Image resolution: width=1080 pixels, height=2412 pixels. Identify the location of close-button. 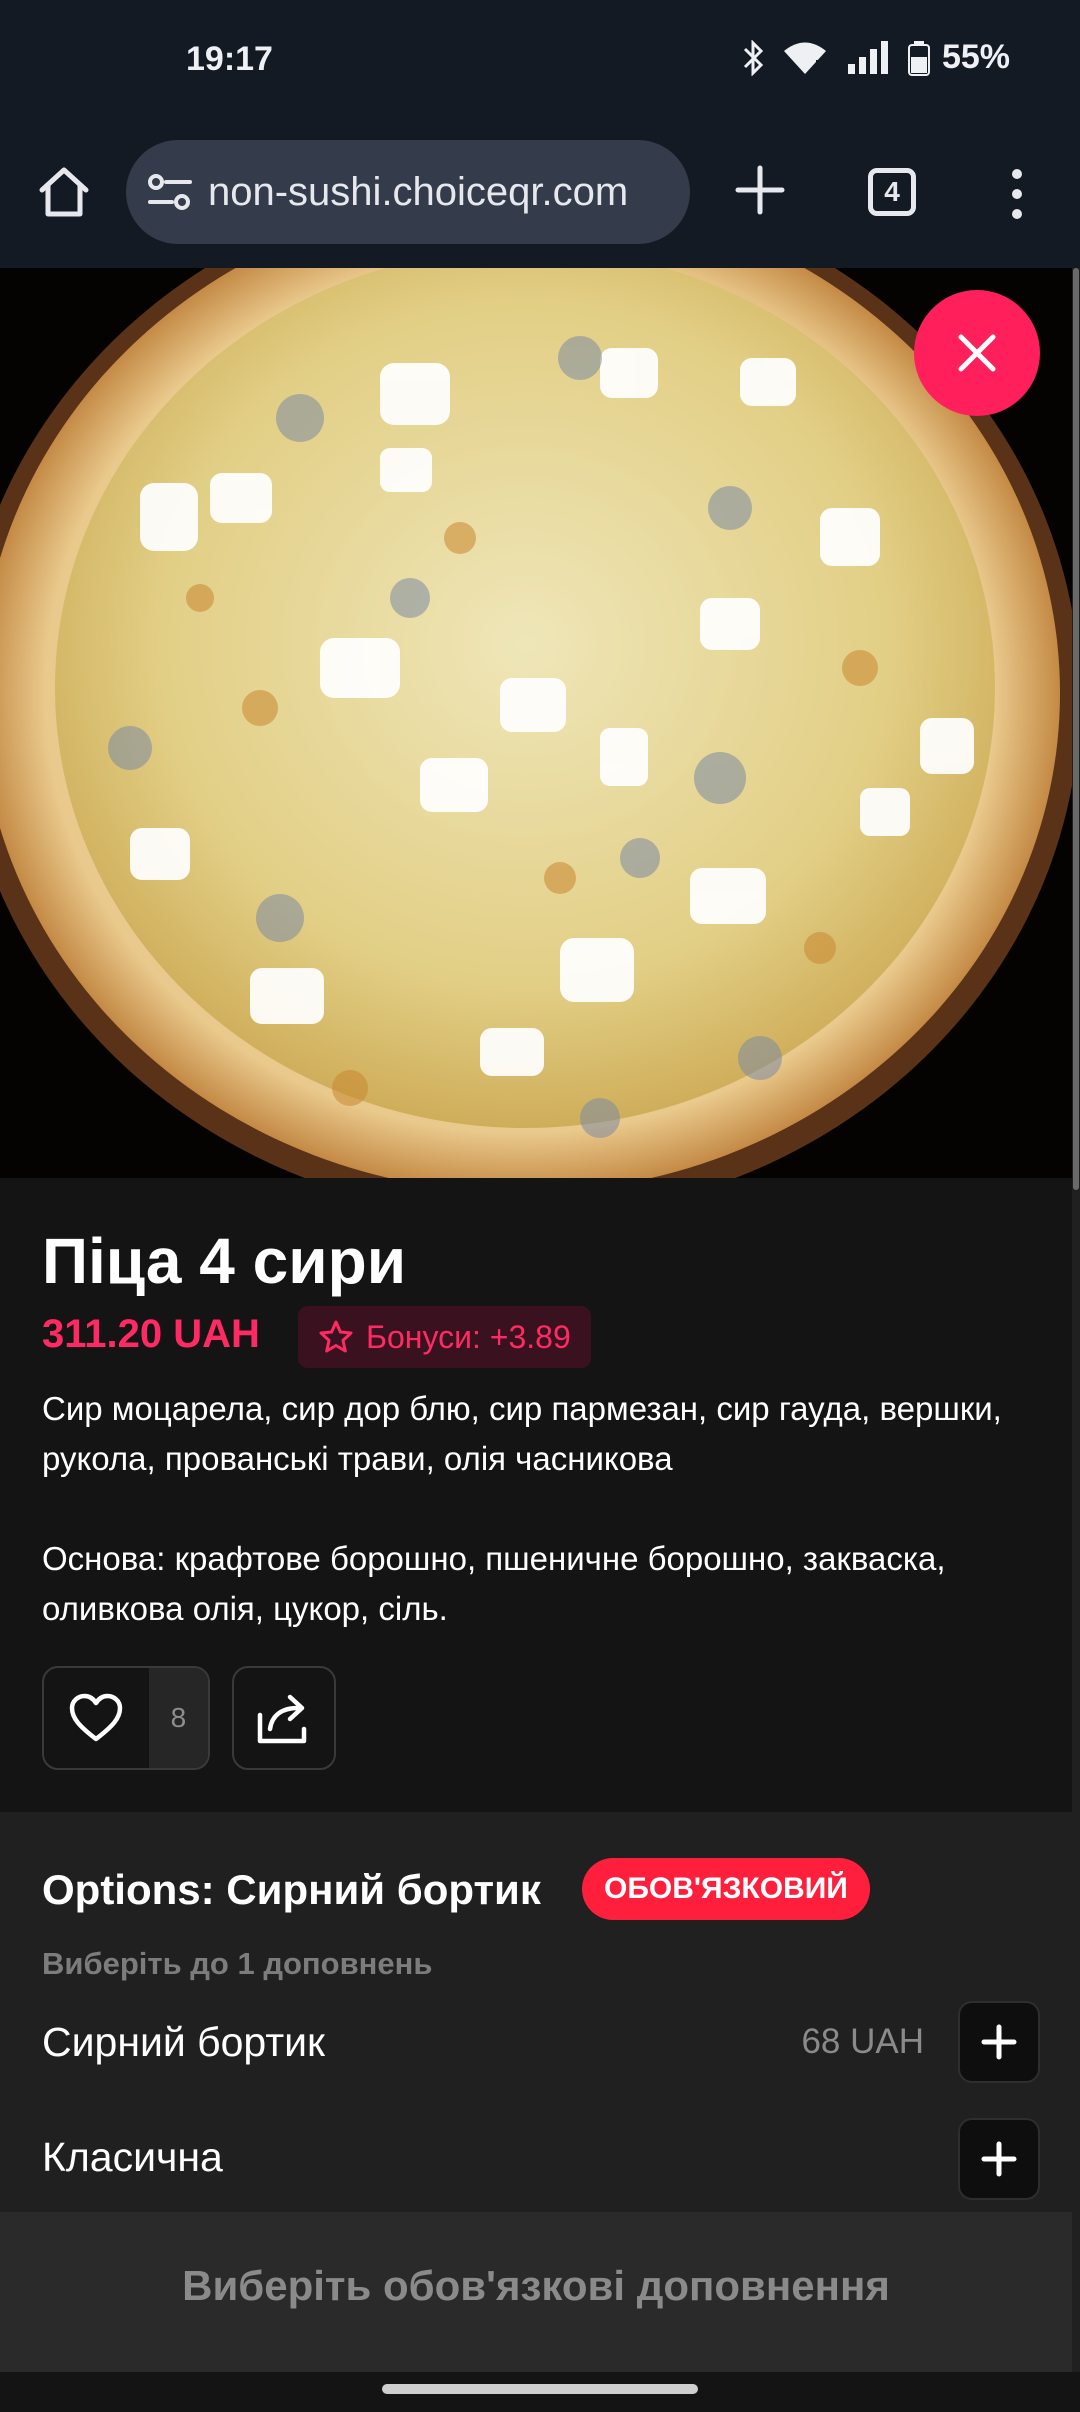
(977, 353).